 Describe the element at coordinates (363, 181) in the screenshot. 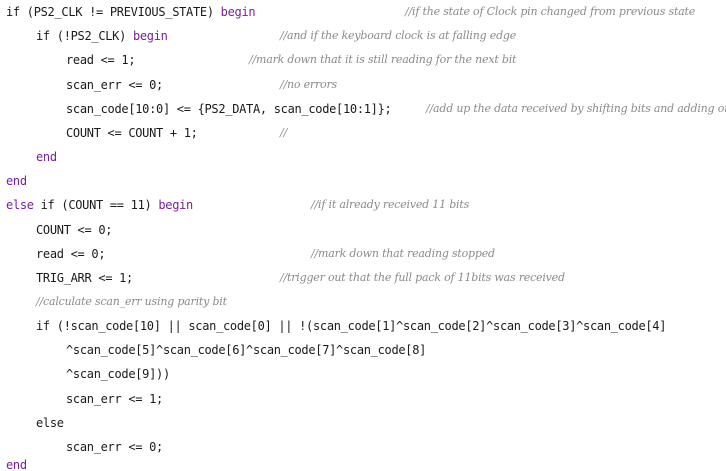

I see `code-line-8: end` at that location.